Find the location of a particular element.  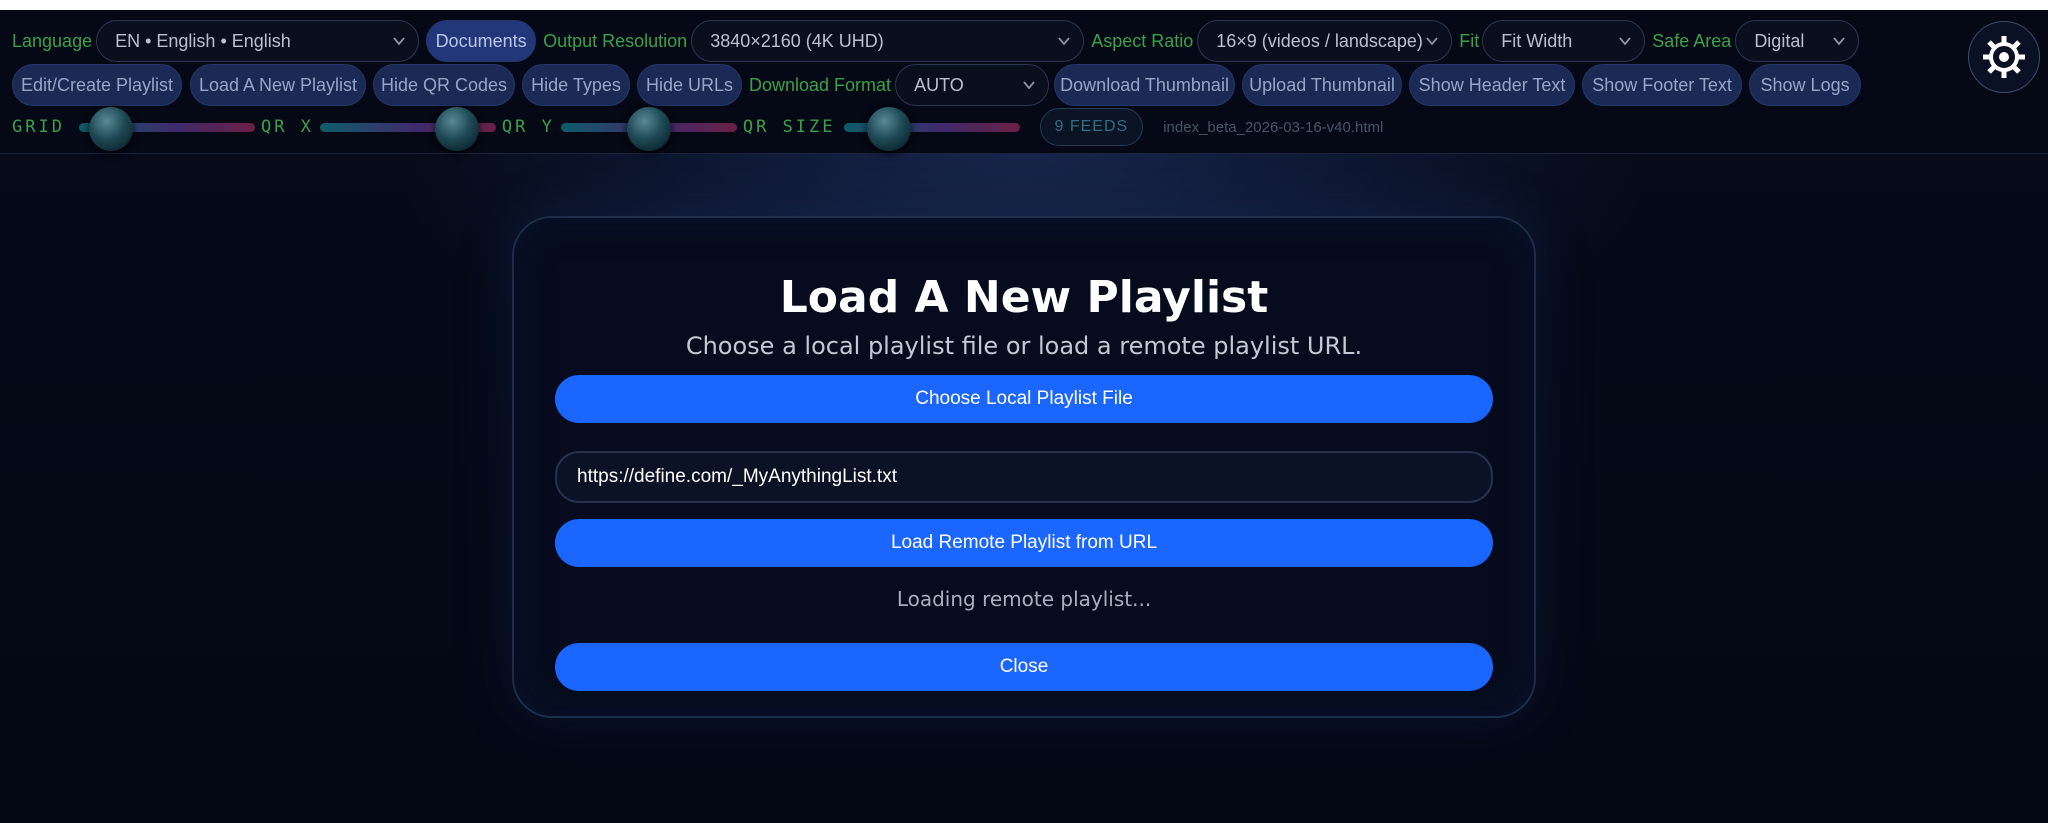

upload-thumbnail-button: Upload Thumbnail is located at coordinates (1322, 85).